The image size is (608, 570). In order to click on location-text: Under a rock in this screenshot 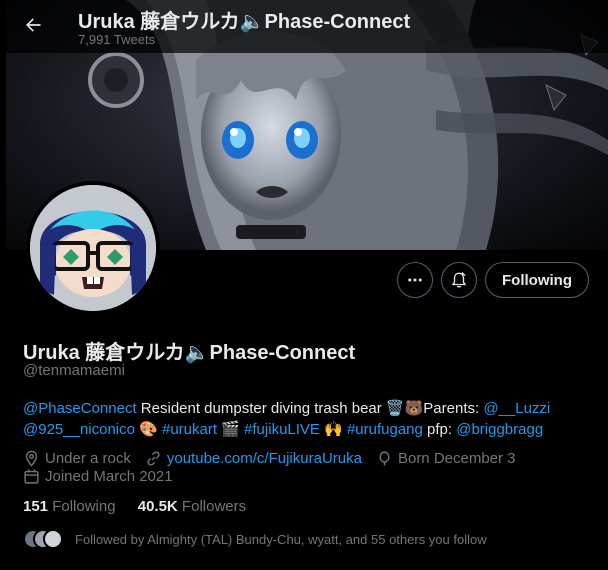, I will do `click(88, 458)`.